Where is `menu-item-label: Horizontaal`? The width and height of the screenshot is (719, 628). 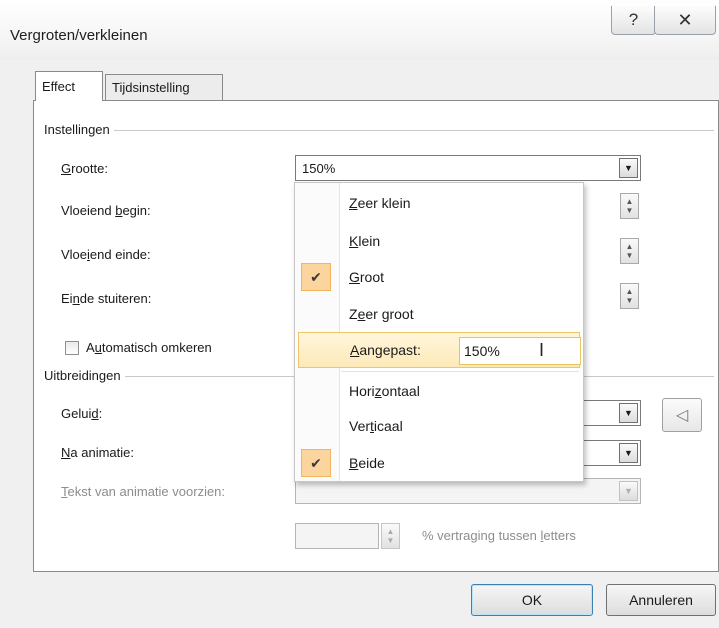
menu-item-label: Horizontaal is located at coordinates (384, 391).